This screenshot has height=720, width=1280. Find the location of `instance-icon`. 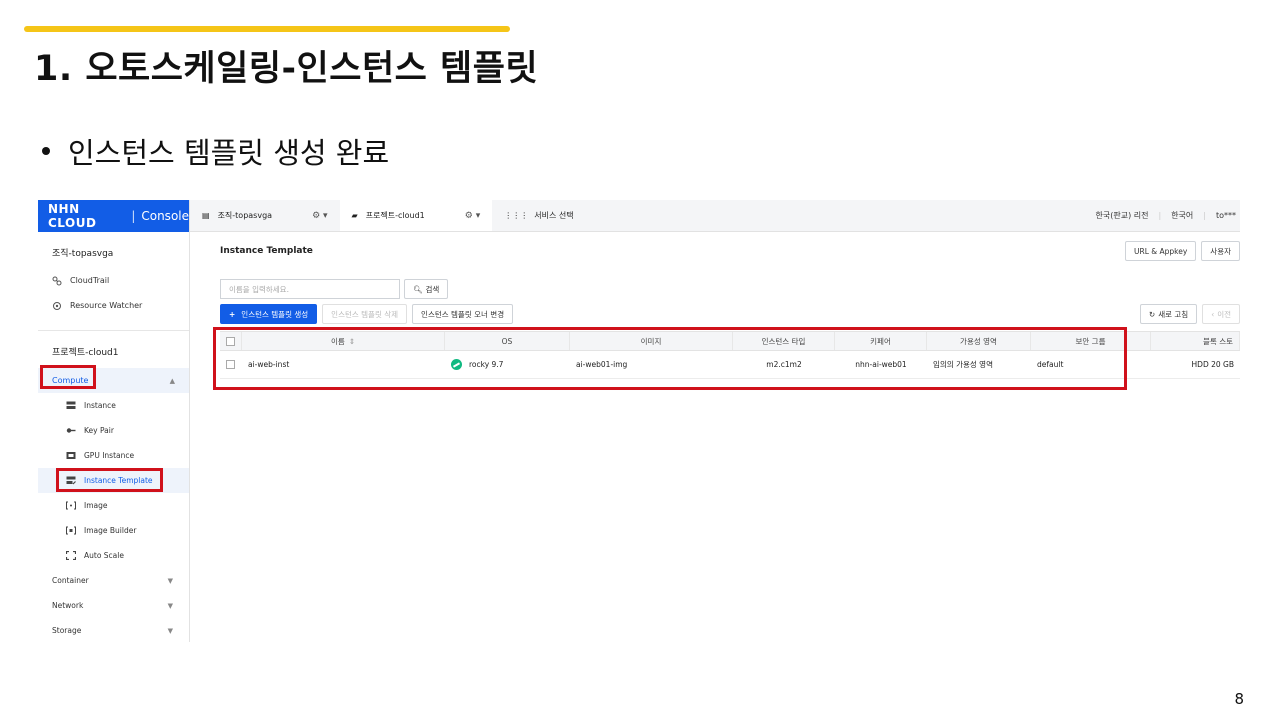

instance-icon is located at coordinates (71, 405).